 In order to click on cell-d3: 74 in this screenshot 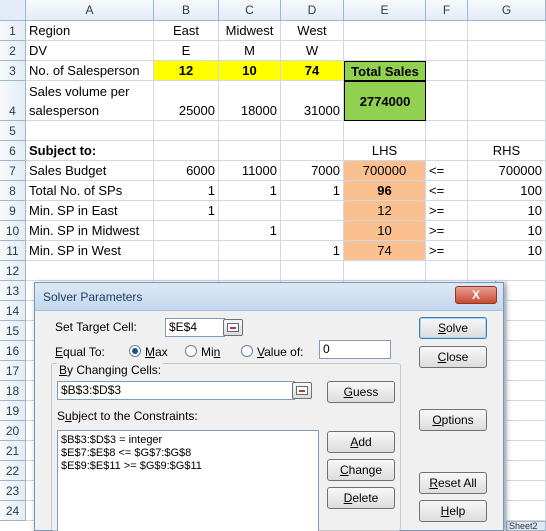, I will do `click(312, 71)`.